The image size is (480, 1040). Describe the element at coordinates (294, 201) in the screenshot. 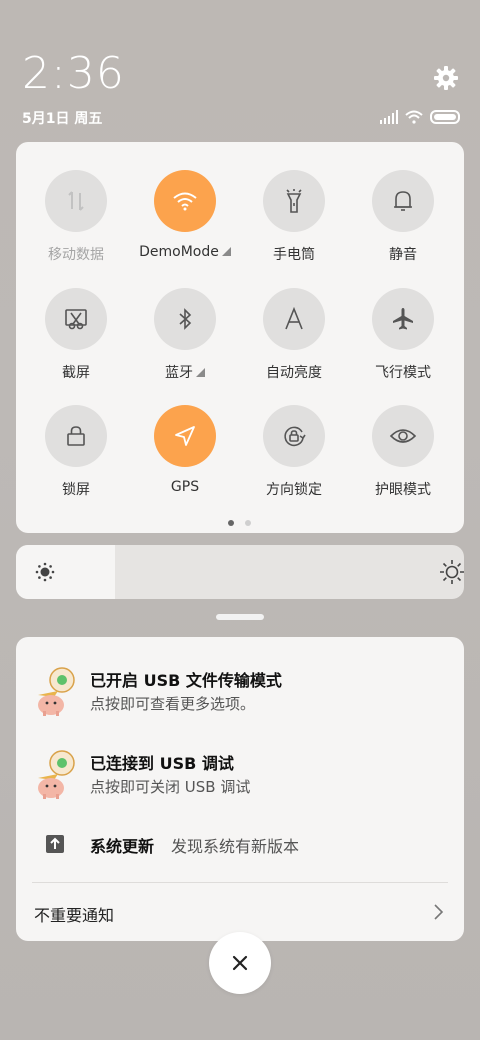

I see `flashlight-icon` at that location.